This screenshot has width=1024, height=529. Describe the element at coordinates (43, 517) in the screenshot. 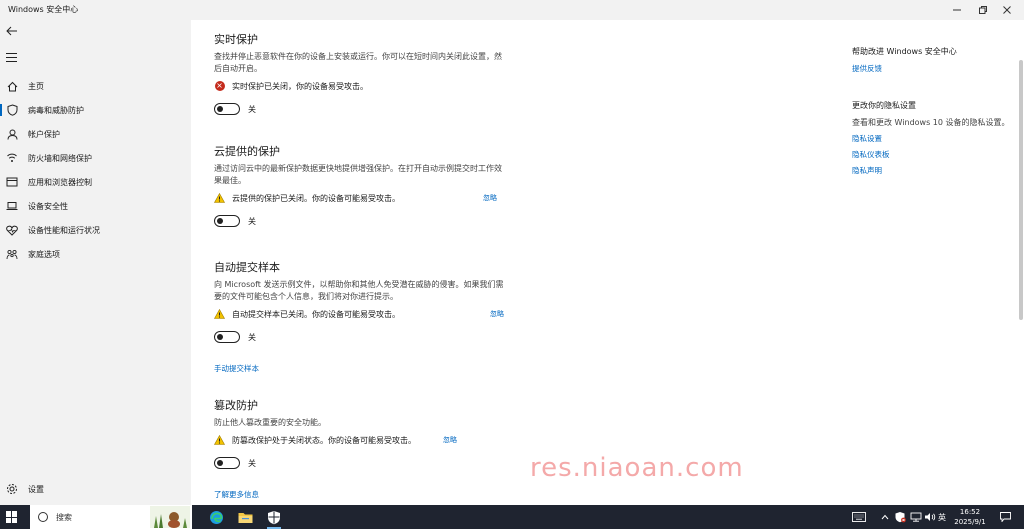

I see `search-icon` at that location.